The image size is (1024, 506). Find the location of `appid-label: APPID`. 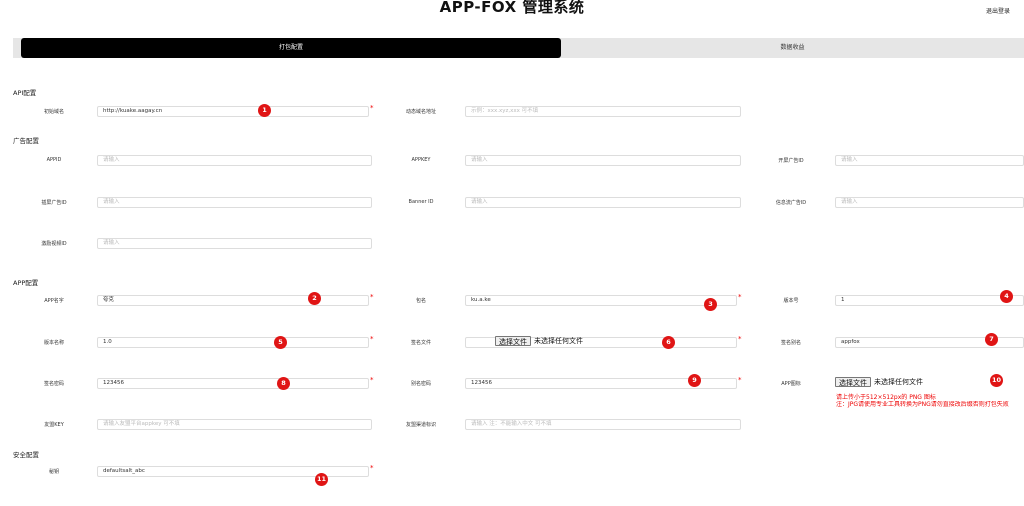

appid-label: APPID is located at coordinates (54, 160).